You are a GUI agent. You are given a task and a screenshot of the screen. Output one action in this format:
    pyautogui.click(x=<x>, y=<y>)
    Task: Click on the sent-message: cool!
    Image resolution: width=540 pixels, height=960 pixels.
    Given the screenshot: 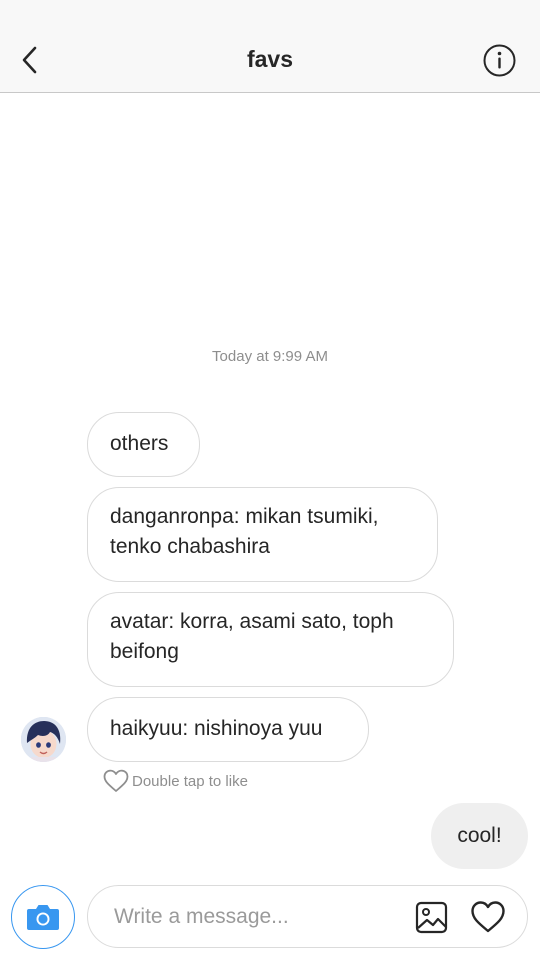 What is the action you would take?
    pyautogui.click(x=479, y=836)
    